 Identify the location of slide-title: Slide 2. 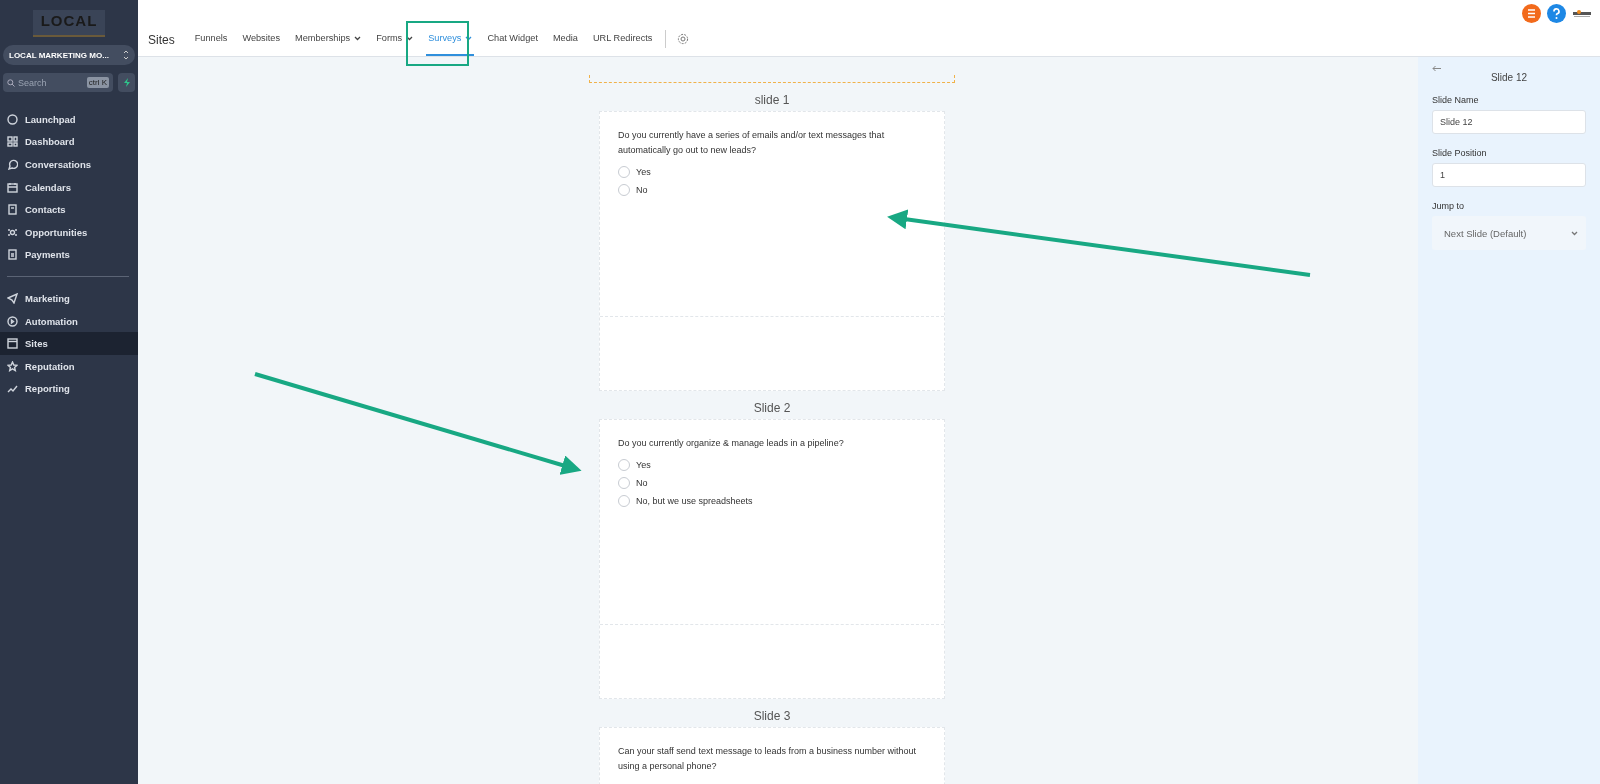
(772, 408).